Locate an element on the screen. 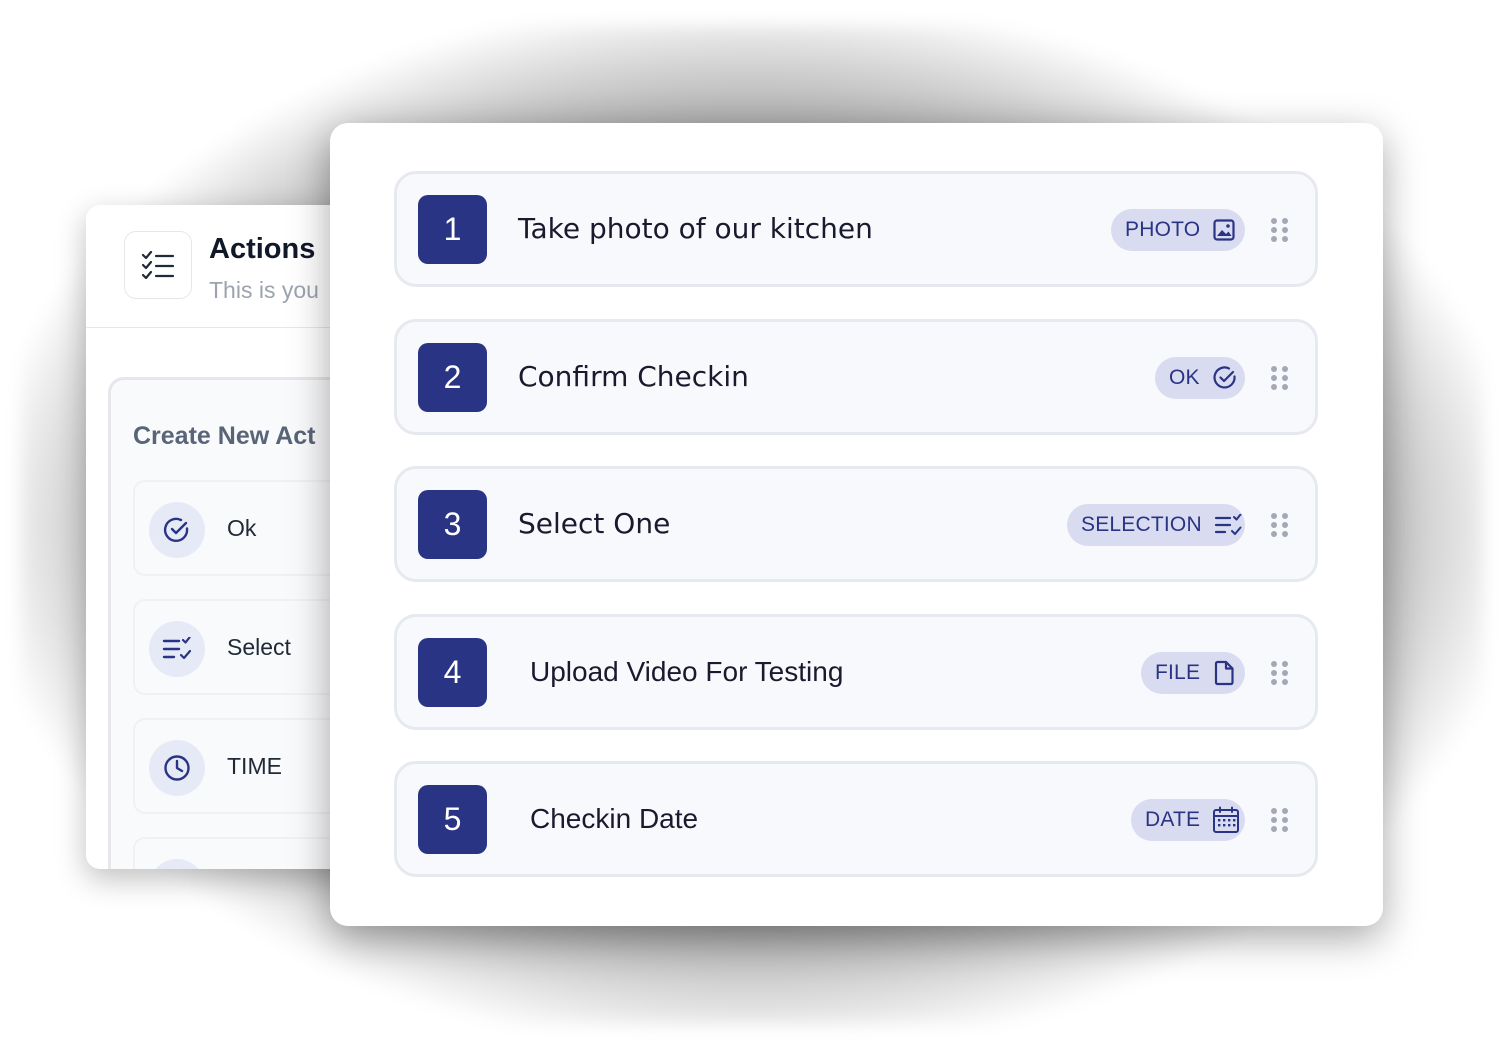 This screenshot has height=1050, width=1504. task-row: 3 Select One SELECTION is located at coordinates (856, 524).